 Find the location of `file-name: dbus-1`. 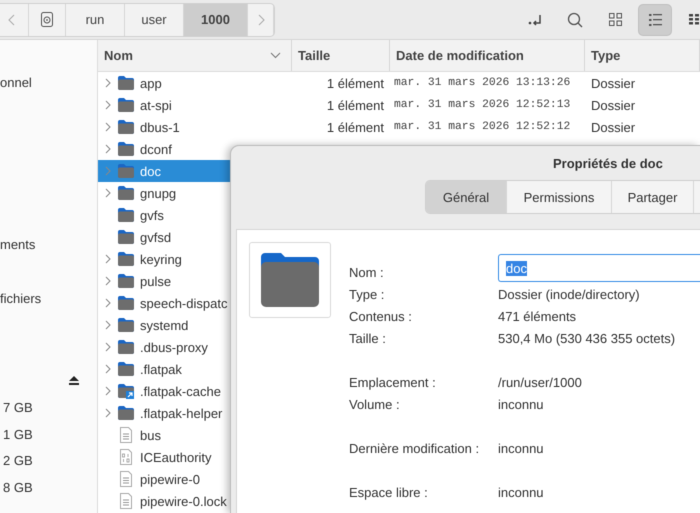

file-name: dbus-1 is located at coordinates (160, 127).